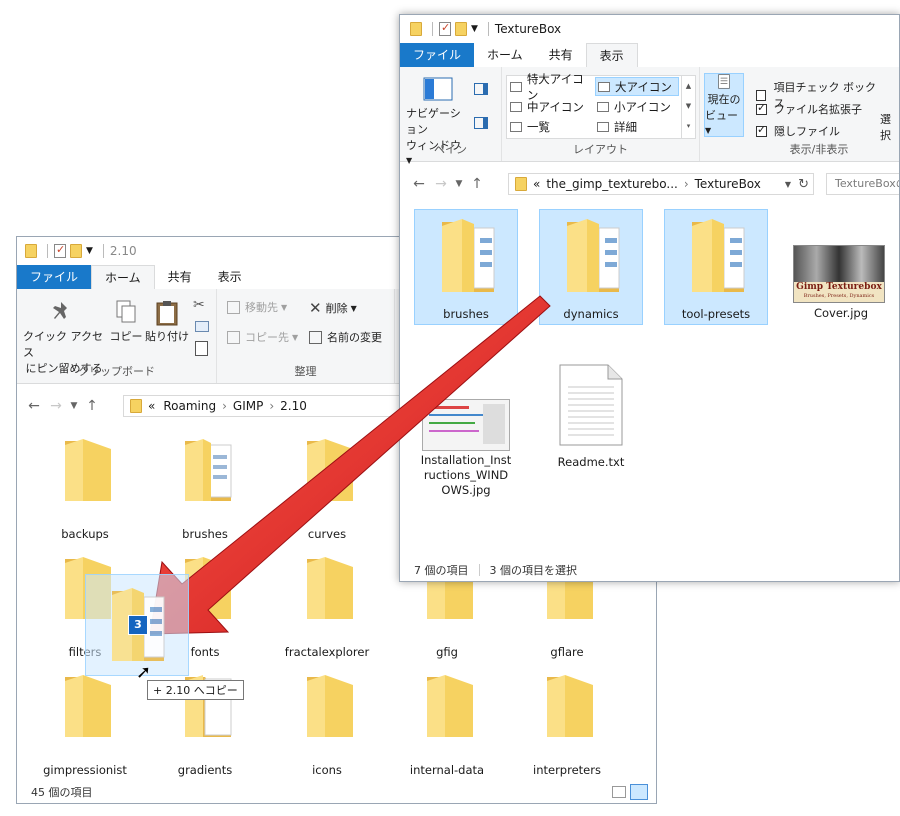 This screenshot has height=816, width=900. I want to click on breadcrumb-gimp: GIMP, so click(248, 406).